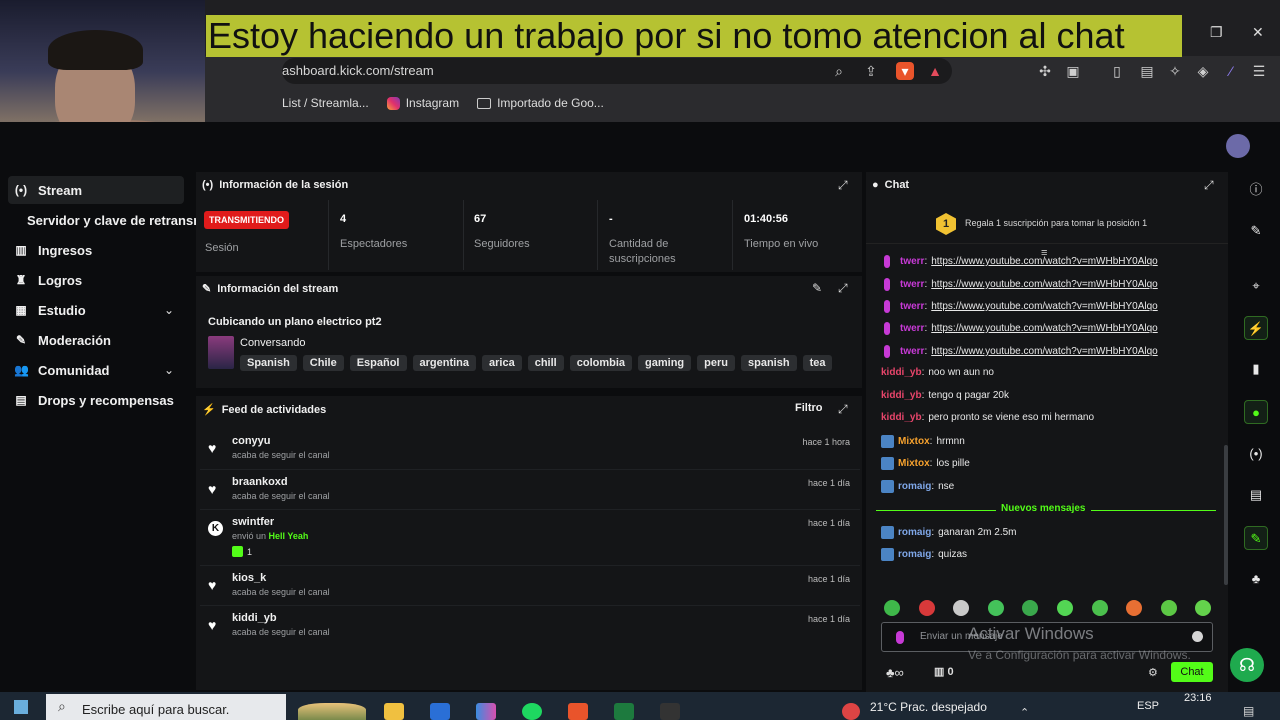 The image size is (1280, 720). I want to click on pen-extension-icon: ⁄, so click(1231, 71).